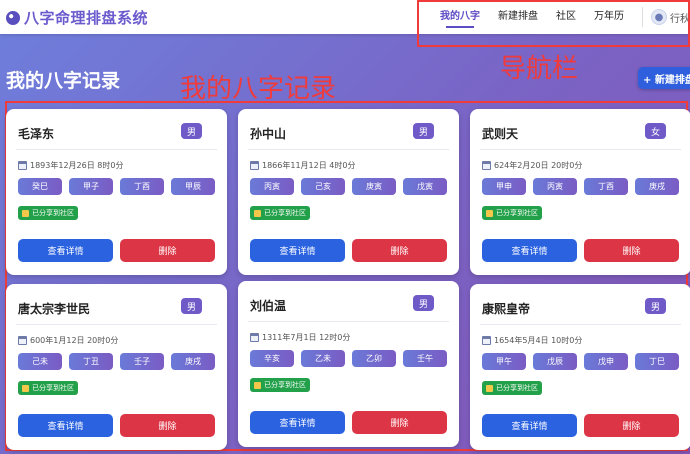 The width and height of the screenshot is (690, 454). What do you see at coordinates (120, 361) in the screenshot?
I see `four-pillars: 己未 丁丑 壬子 庚戌` at bounding box center [120, 361].